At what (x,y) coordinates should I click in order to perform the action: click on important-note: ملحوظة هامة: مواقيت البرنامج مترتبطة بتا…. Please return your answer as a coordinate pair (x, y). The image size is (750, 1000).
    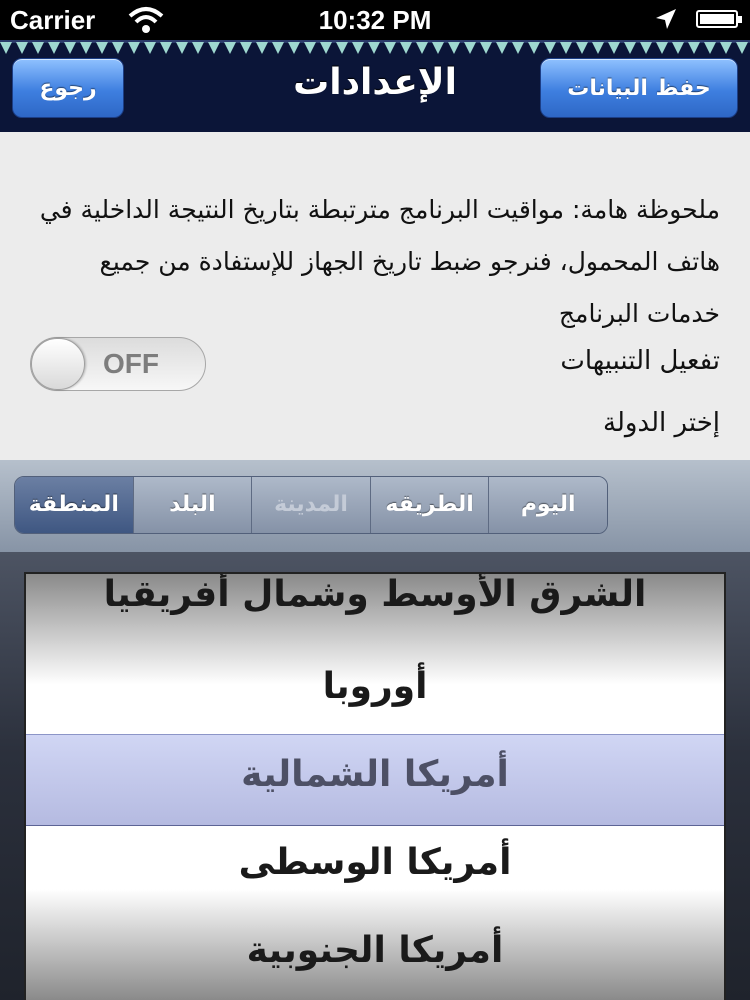
    Looking at the image, I should click on (379, 261).